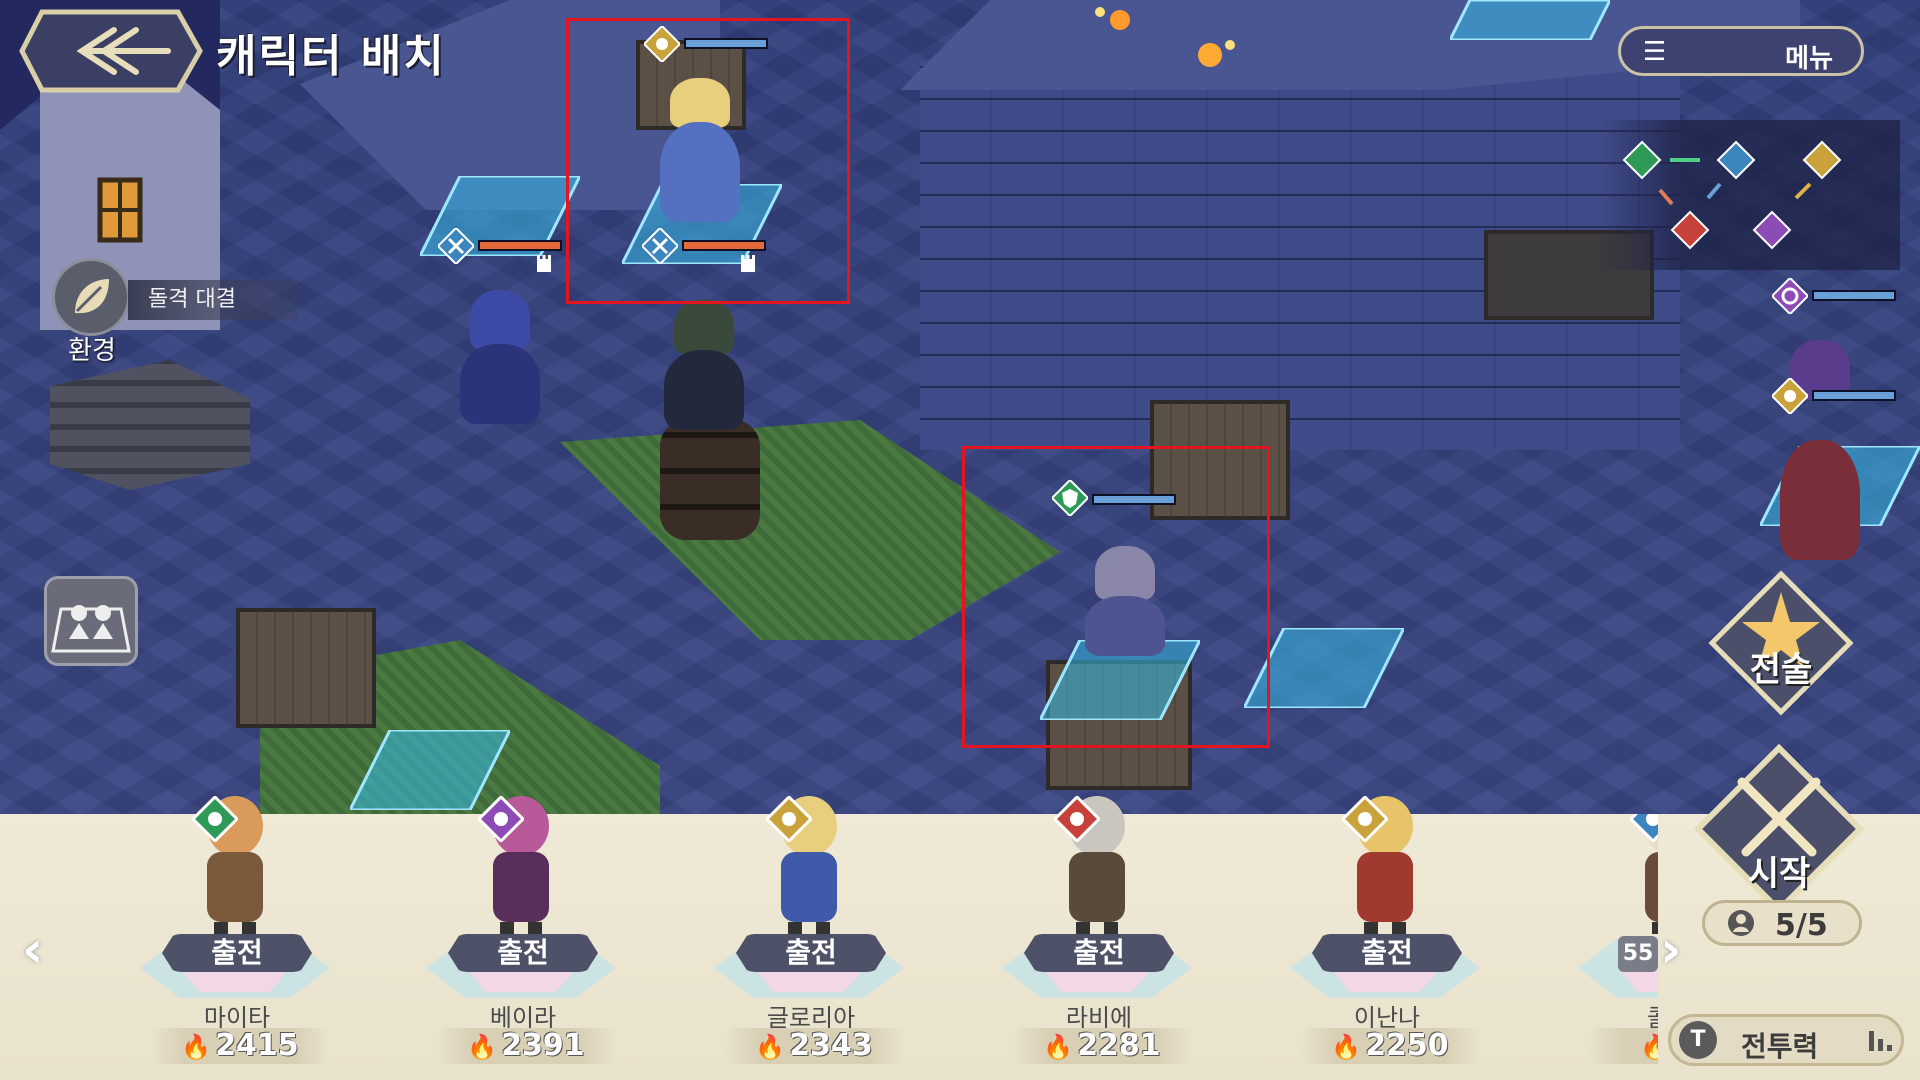  What do you see at coordinates (1529, 21) in the screenshot?
I see `placement-tile` at bounding box center [1529, 21].